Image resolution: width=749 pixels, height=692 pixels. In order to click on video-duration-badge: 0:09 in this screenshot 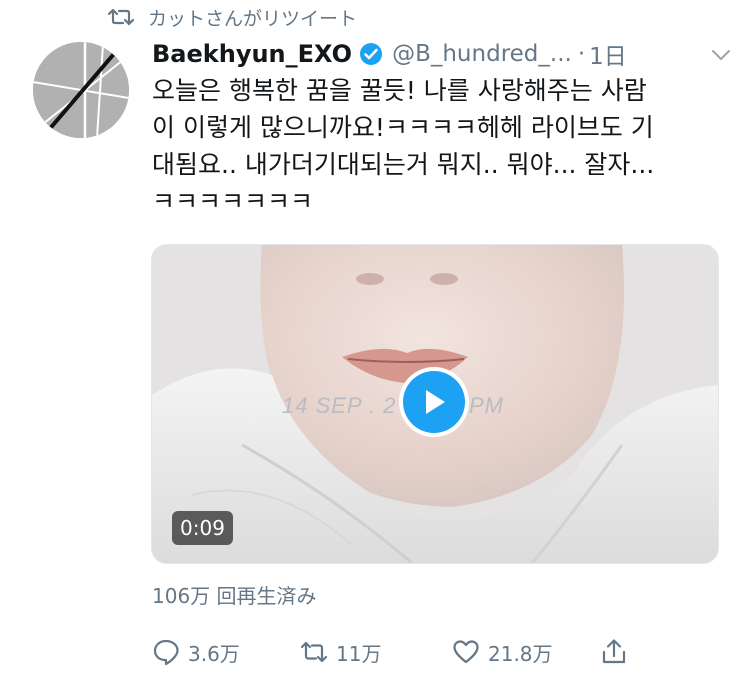, I will do `click(202, 528)`.